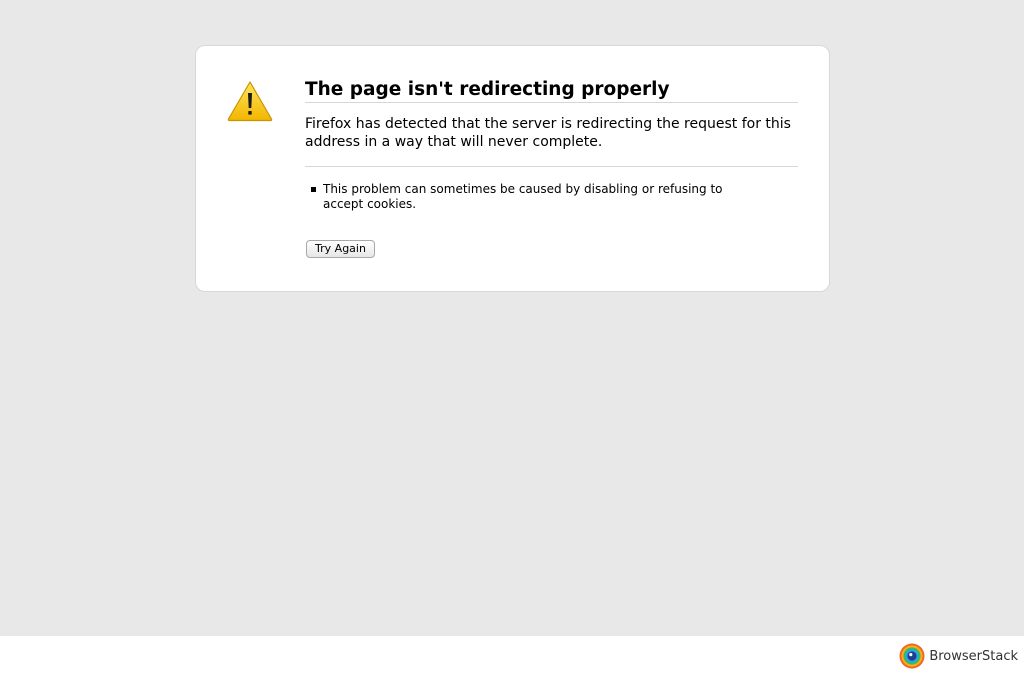 The width and height of the screenshot is (1024, 676). What do you see at coordinates (512, 656) in the screenshot?
I see `footer-bar: BrowserStack` at bounding box center [512, 656].